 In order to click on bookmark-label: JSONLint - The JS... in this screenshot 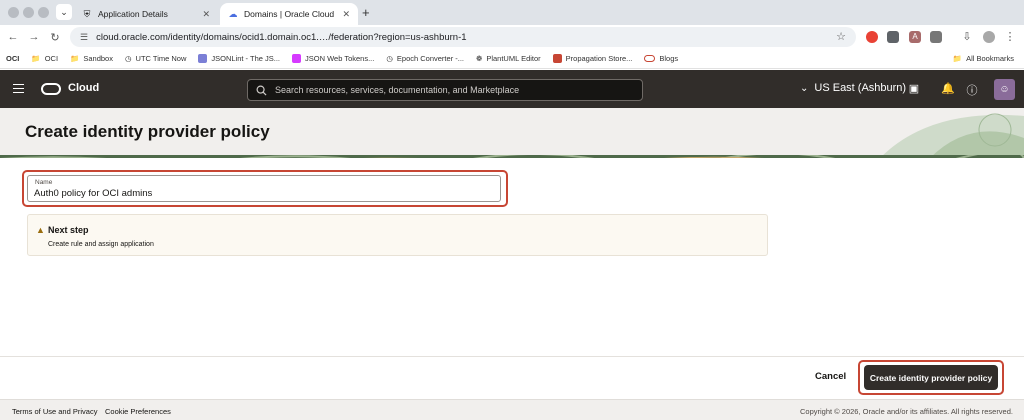, I will do `click(246, 58)`.